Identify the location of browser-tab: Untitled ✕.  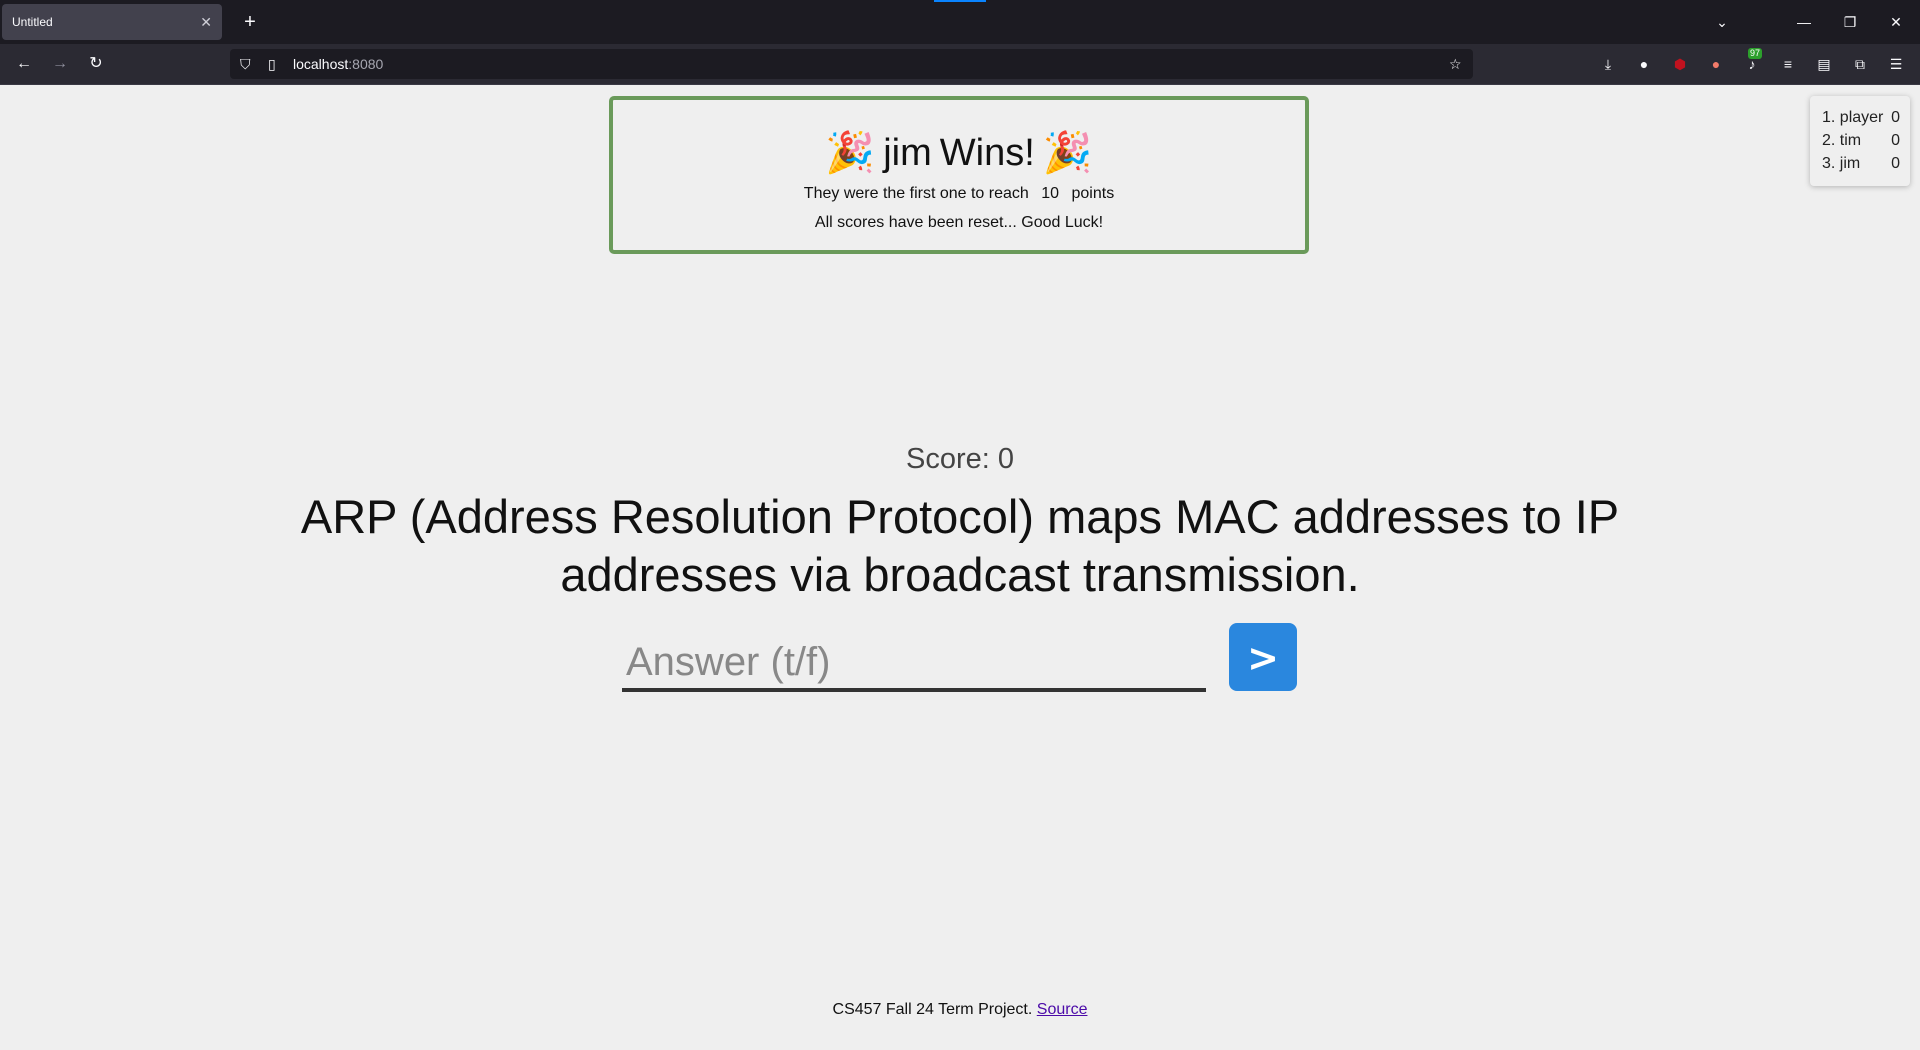
(112, 22).